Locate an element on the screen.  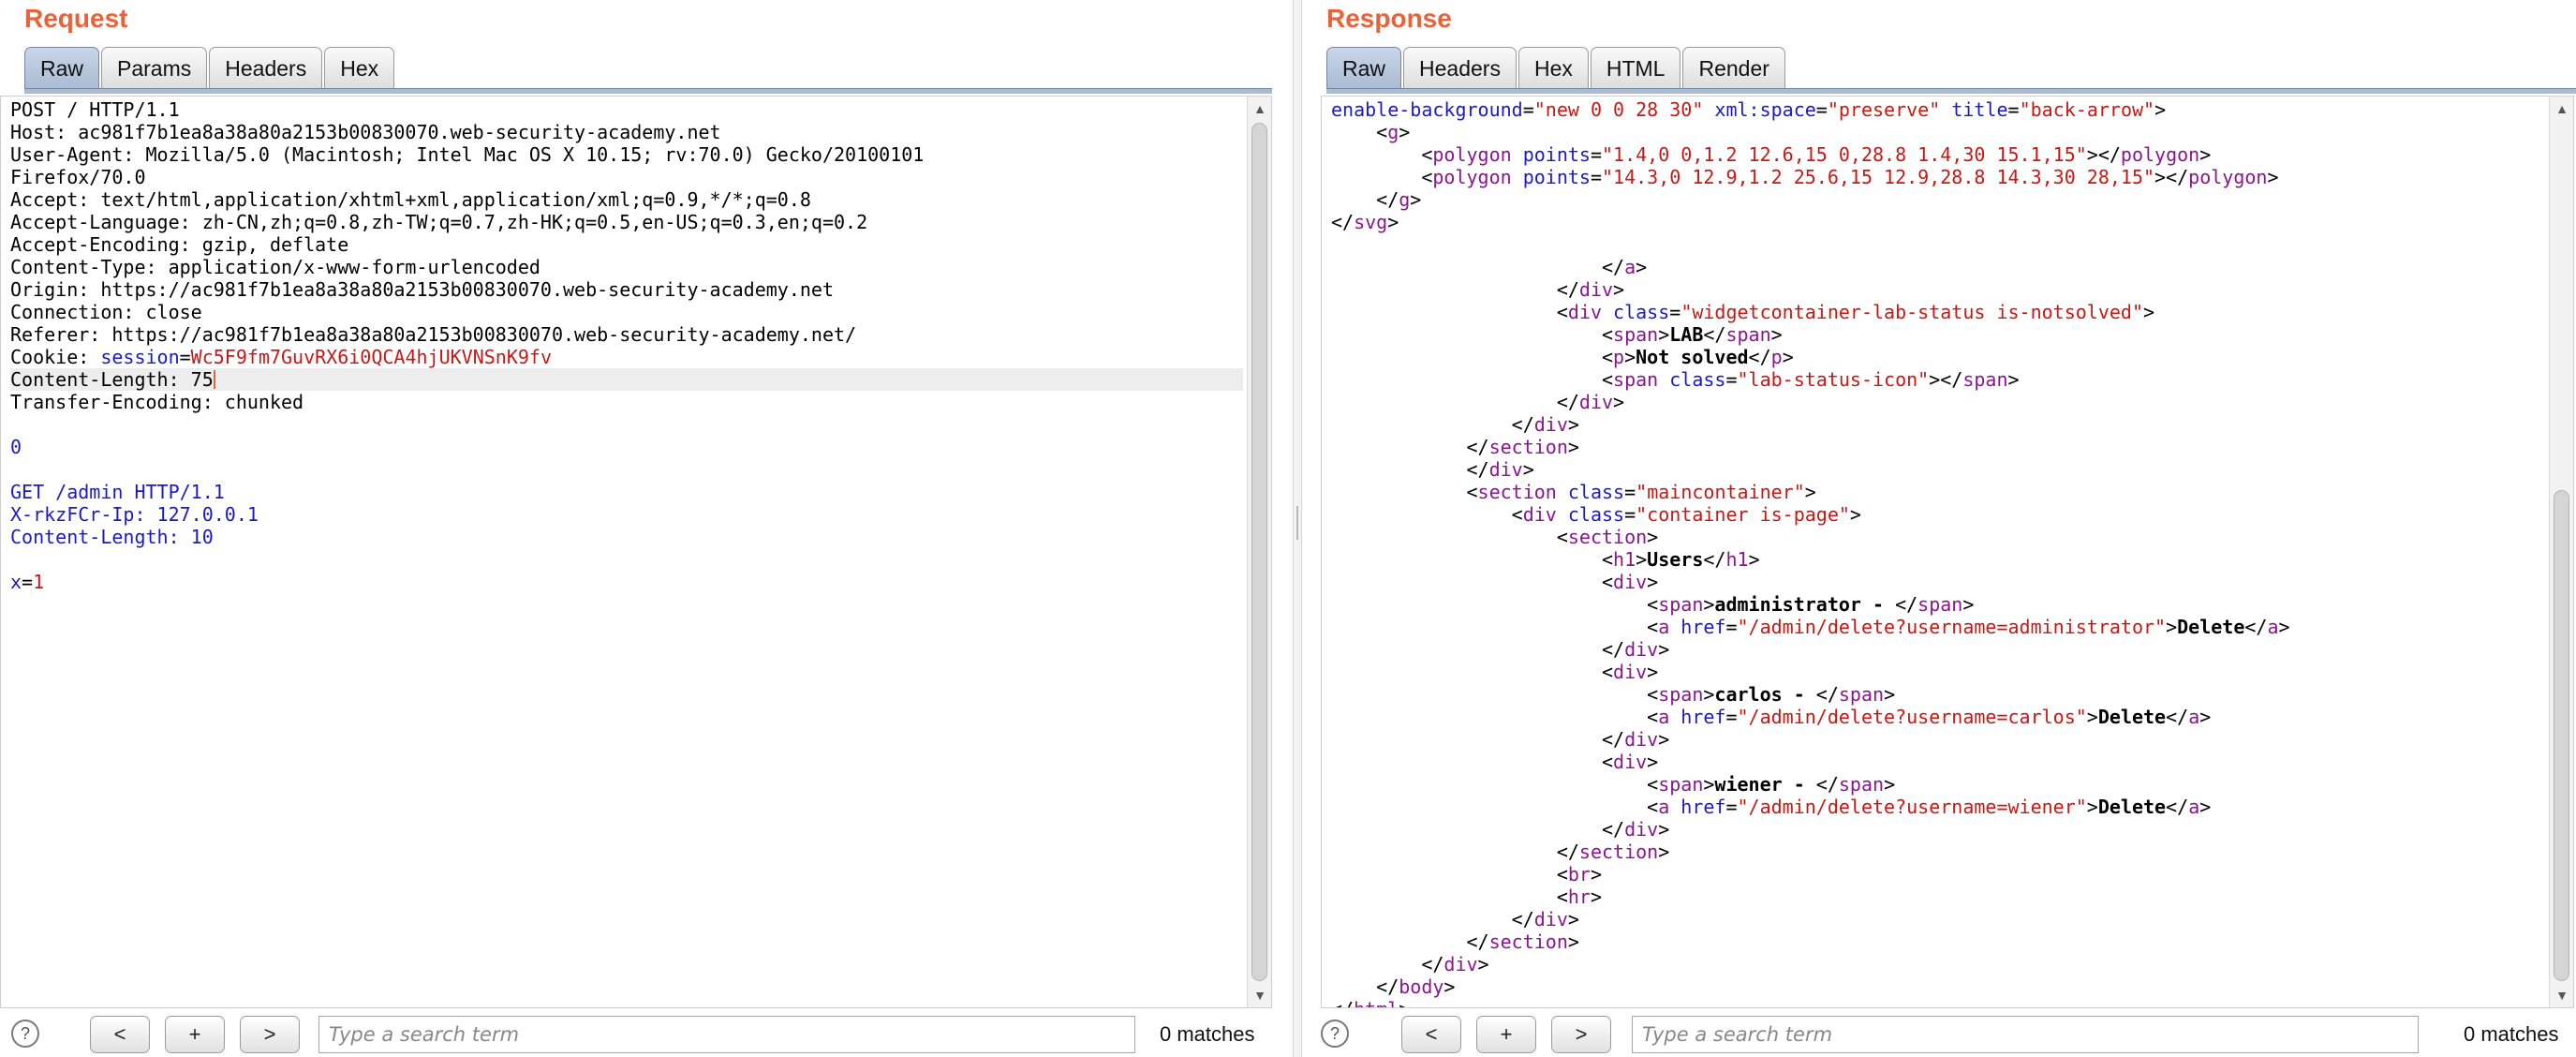
response-tab-divider is located at coordinates (1951, 91).